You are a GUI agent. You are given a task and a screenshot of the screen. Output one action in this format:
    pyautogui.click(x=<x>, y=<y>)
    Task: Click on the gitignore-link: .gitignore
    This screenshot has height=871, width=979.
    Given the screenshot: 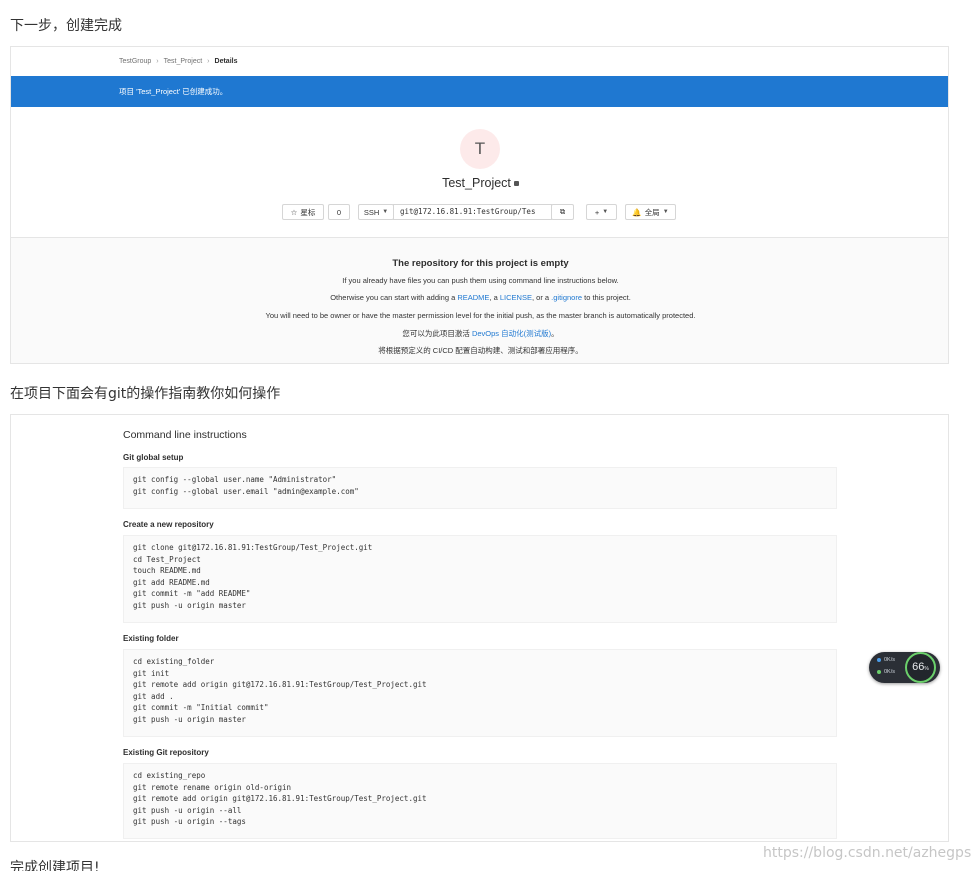 What is the action you would take?
    pyautogui.click(x=566, y=297)
    